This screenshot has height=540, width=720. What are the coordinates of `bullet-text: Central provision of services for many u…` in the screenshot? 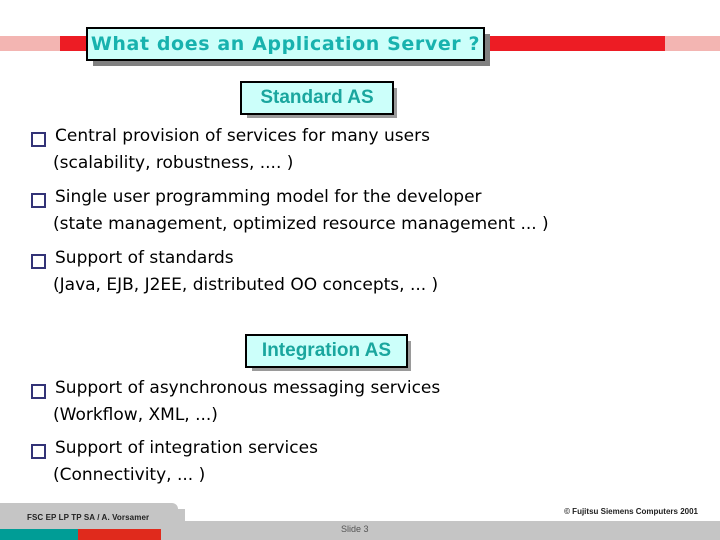 It's located at (242, 136).